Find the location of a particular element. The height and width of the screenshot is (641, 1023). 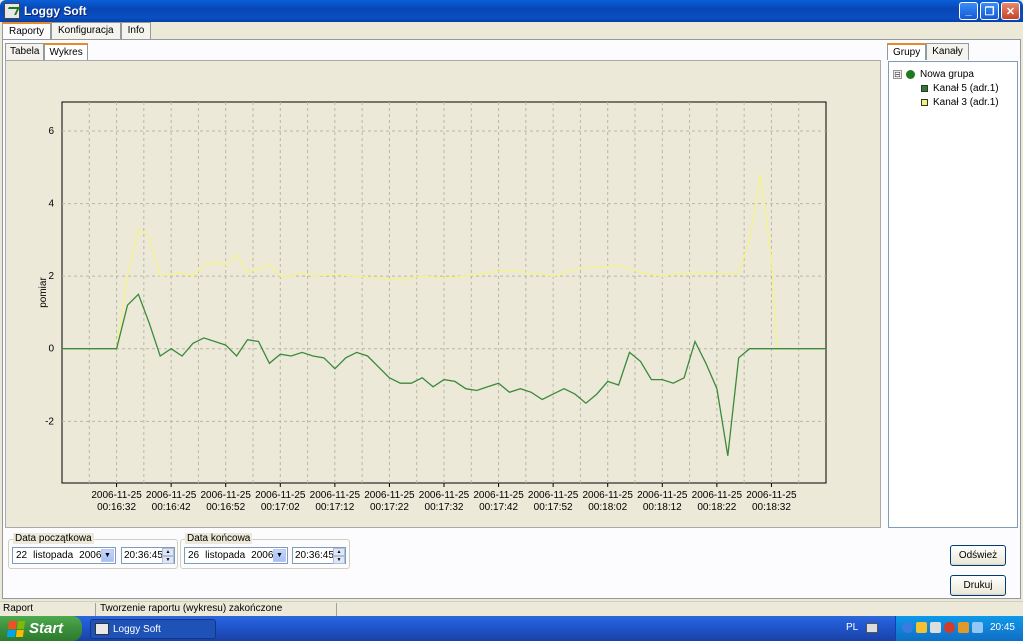

x-tick-label-time: 00:16:32 is located at coordinates (116, 507).